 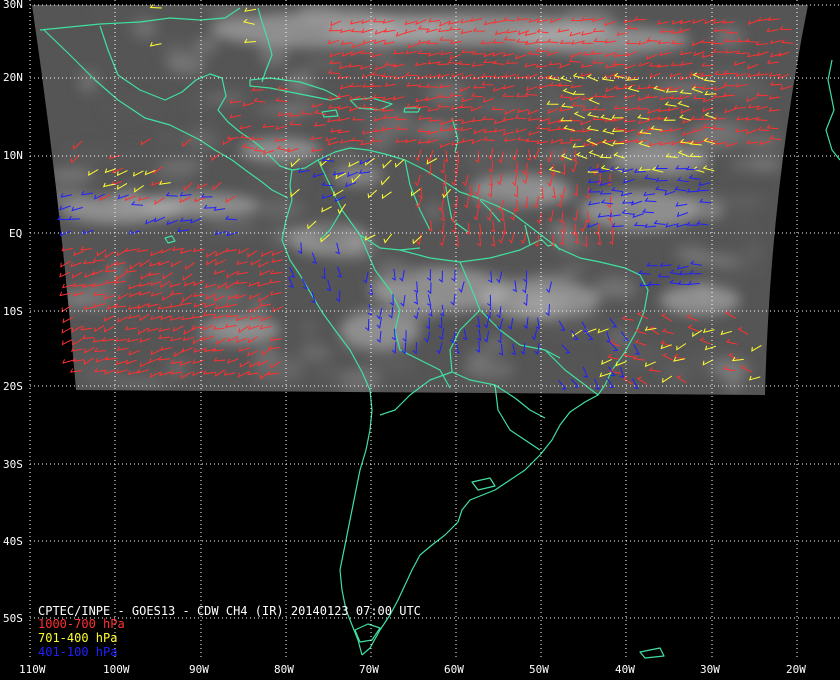 I want to click on lon-label: 20W, so click(x=796, y=669).